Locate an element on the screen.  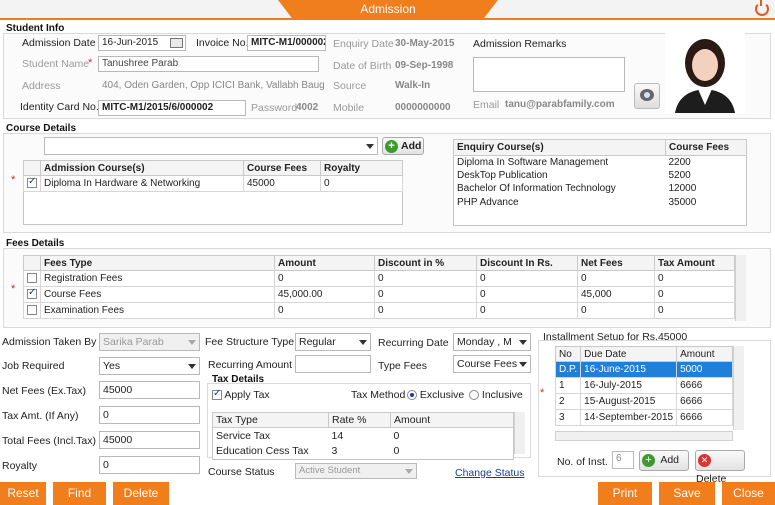
fee-structure-select: Regular is located at coordinates (333, 342).